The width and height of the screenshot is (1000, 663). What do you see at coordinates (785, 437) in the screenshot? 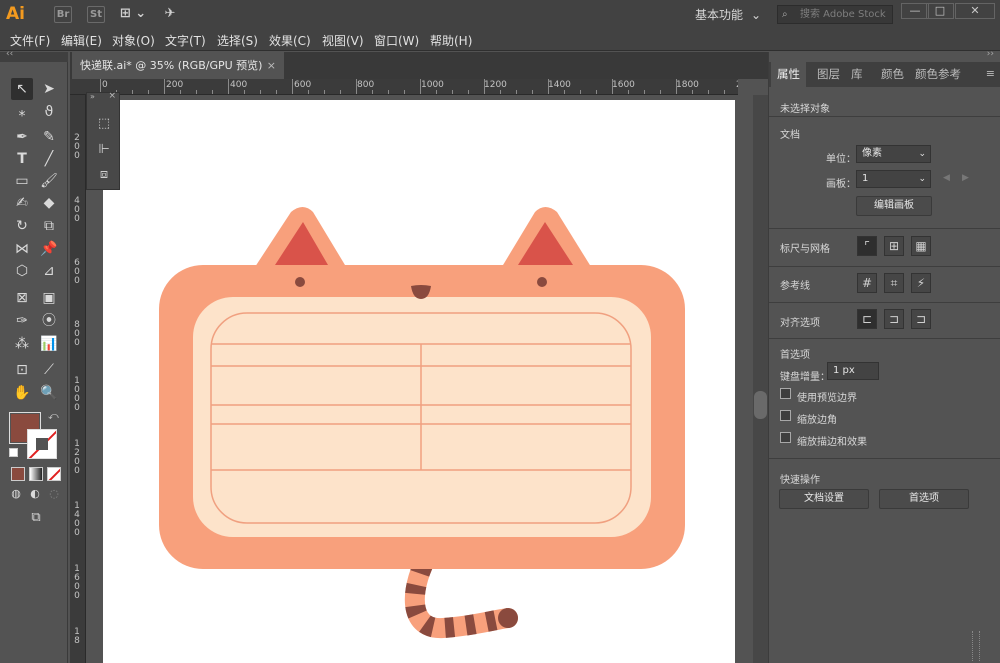
I see `scale-strokes-checkbox` at bounding box center [785, 437].